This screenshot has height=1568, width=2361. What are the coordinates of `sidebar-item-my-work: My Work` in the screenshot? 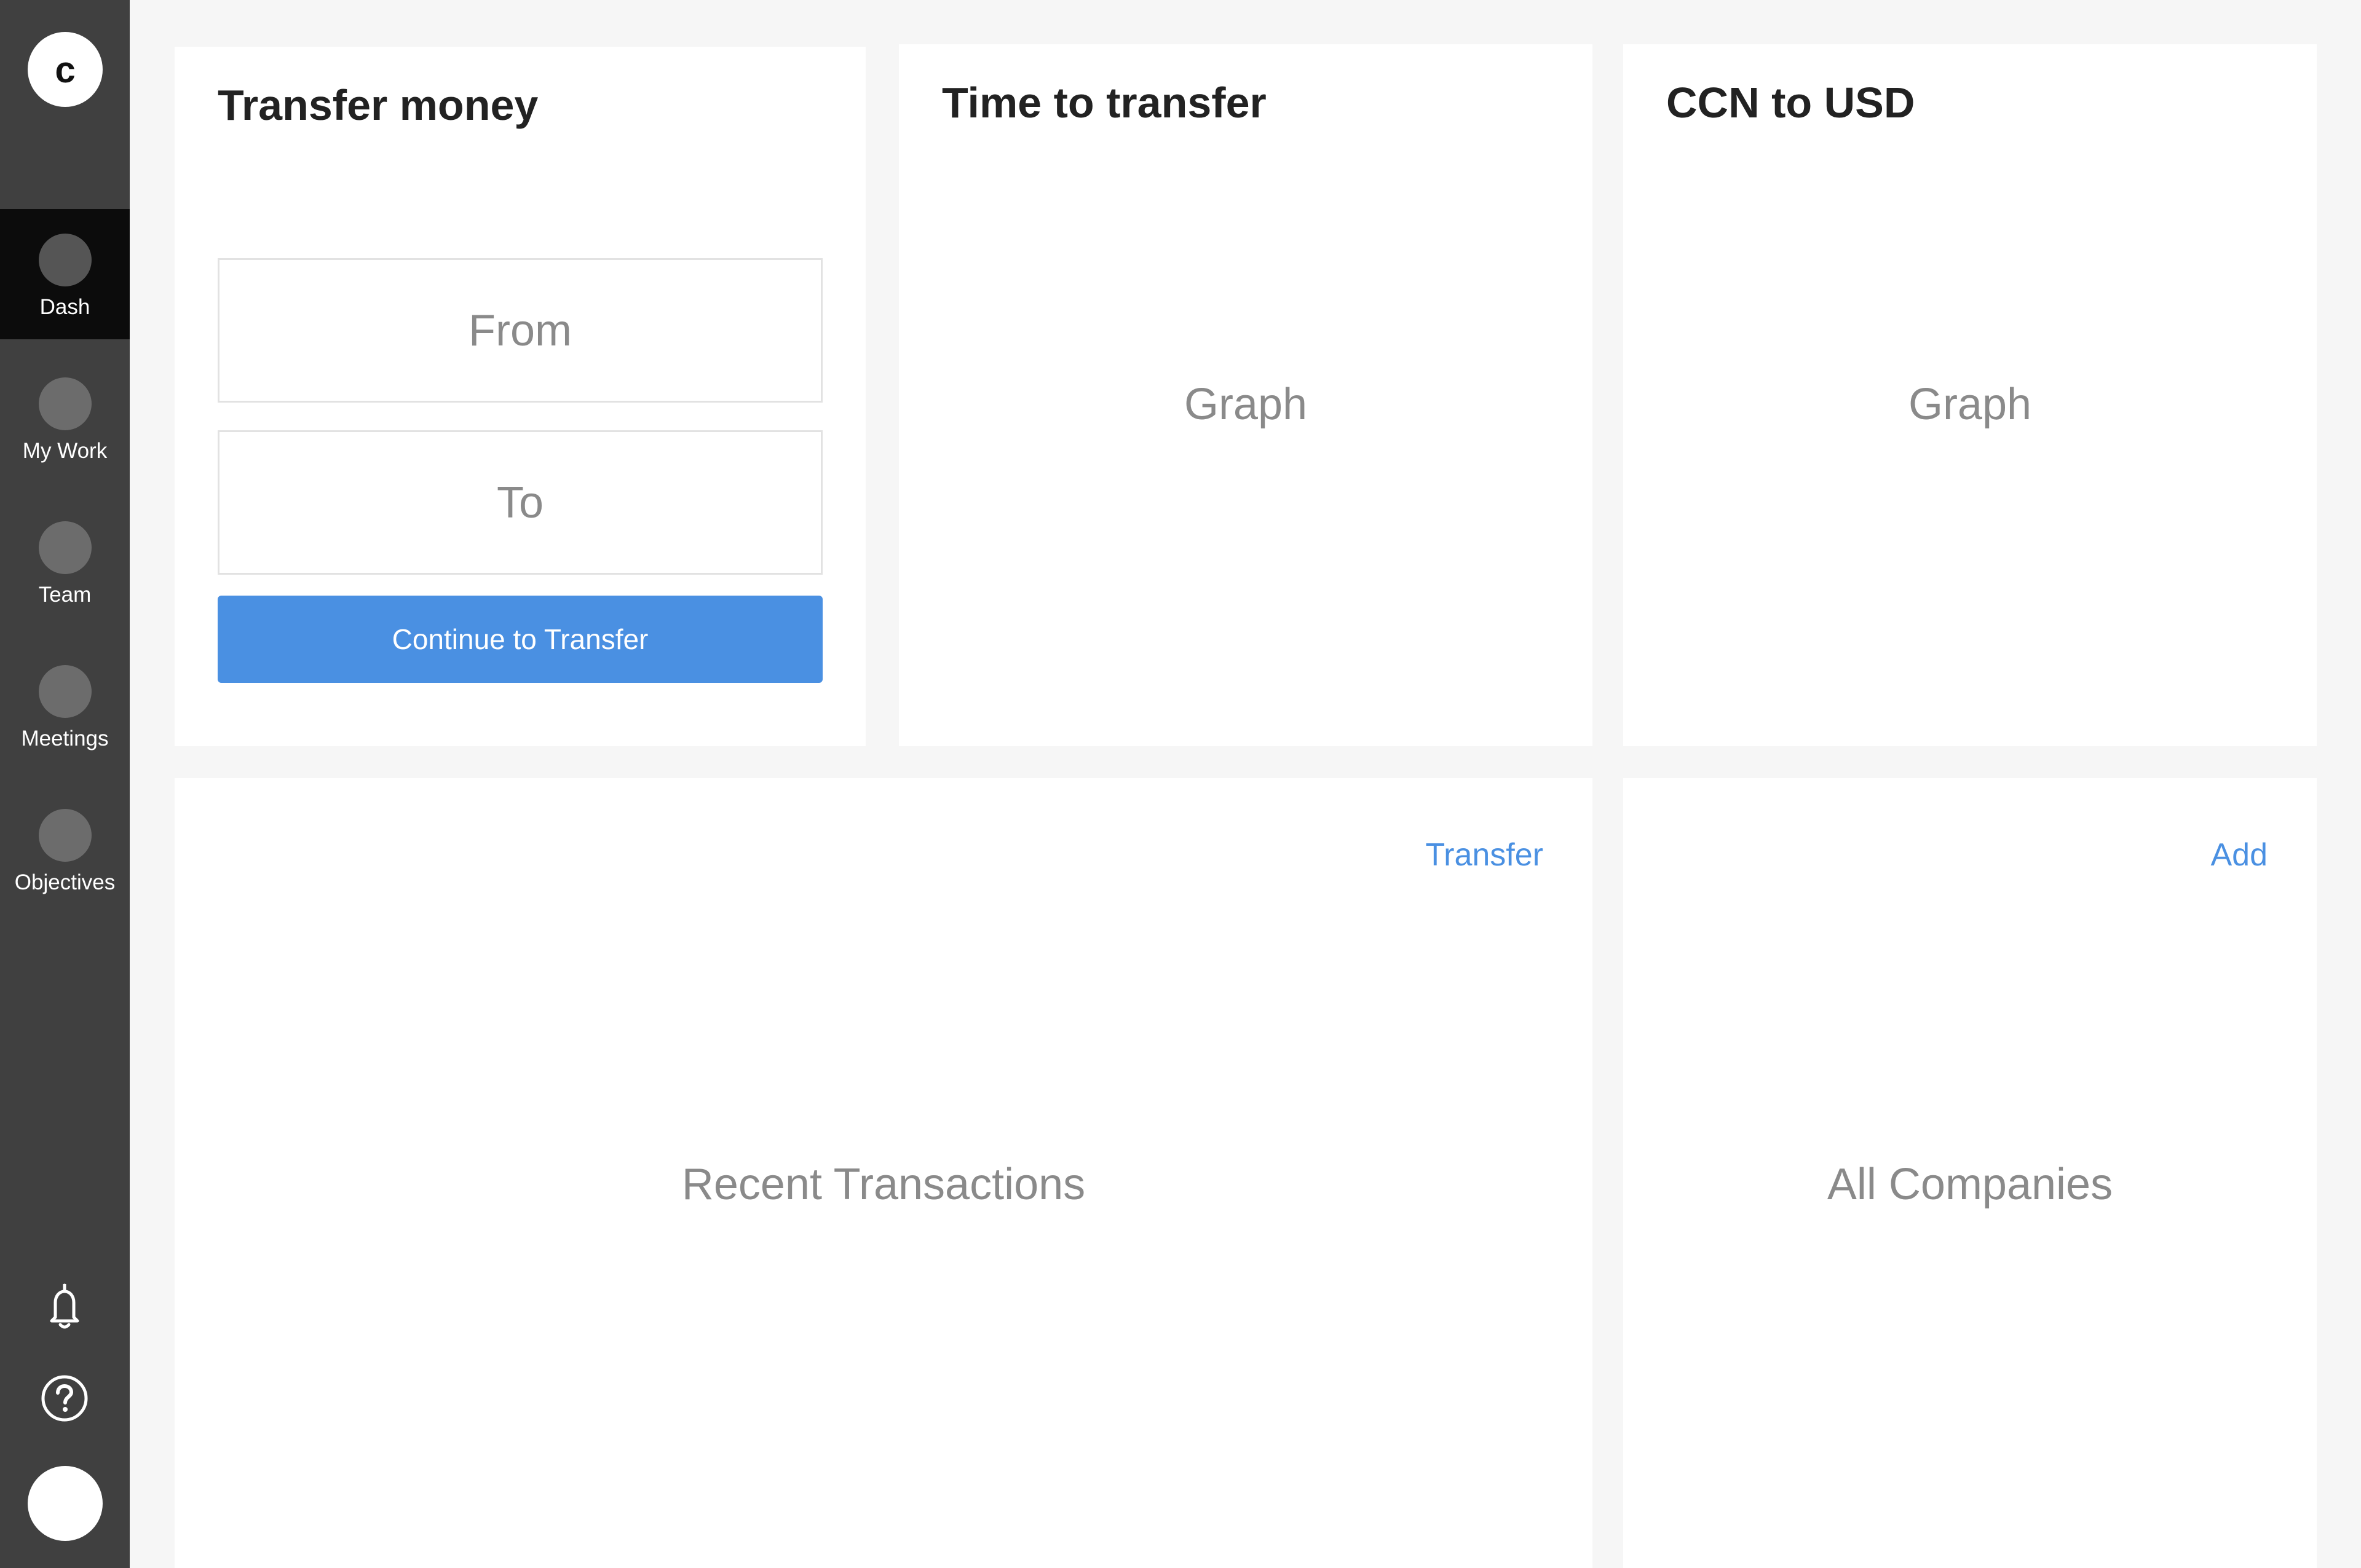 It's located at (65, 418).